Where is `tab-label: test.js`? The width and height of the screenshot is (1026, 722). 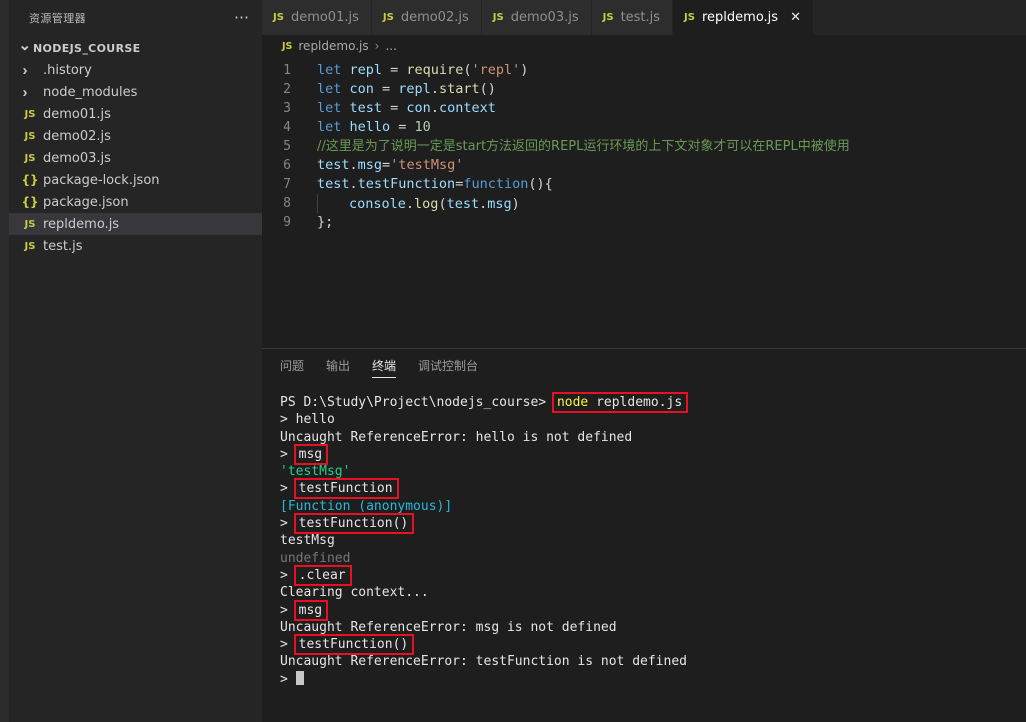 tab-label: test.js is located at coordinates (640, 17).